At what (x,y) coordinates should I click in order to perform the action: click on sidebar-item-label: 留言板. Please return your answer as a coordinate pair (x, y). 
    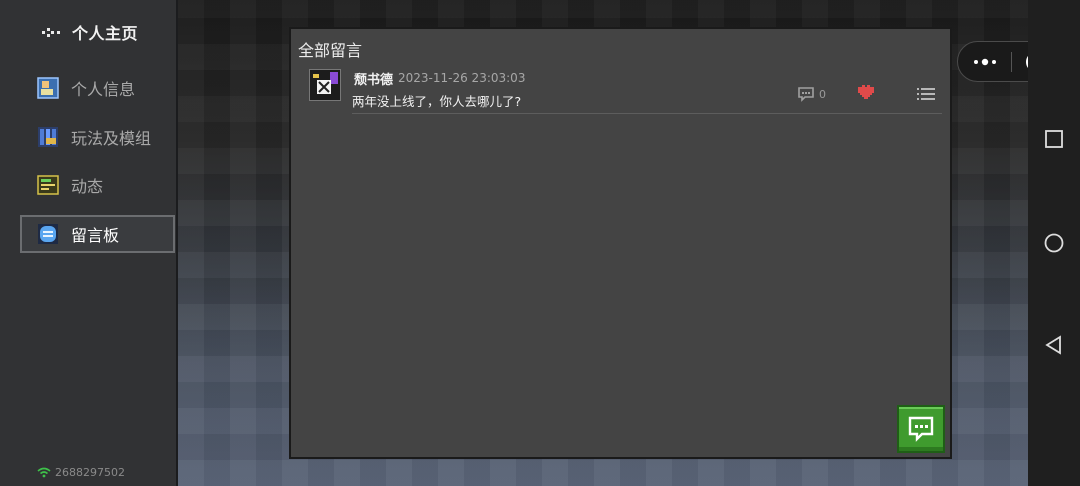
    Looking at the image, I should click on (95, 235).